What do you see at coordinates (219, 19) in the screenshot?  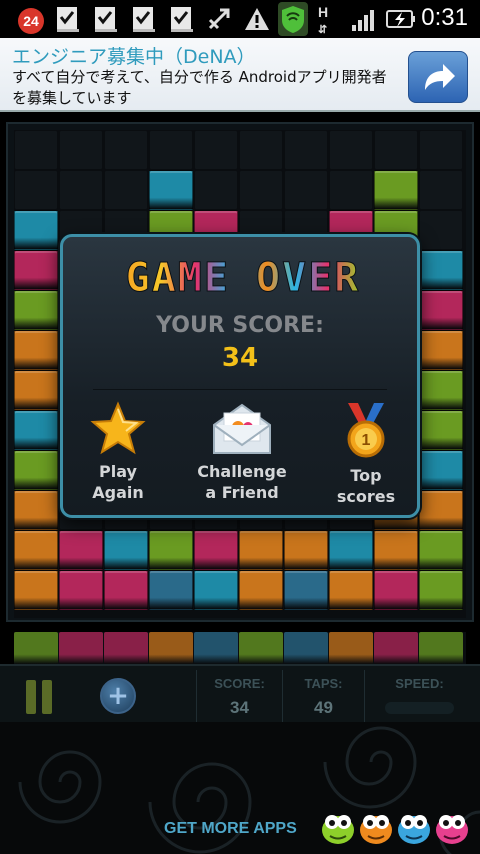 I see `usb-debug-icon` at bounding box center [219, 19].